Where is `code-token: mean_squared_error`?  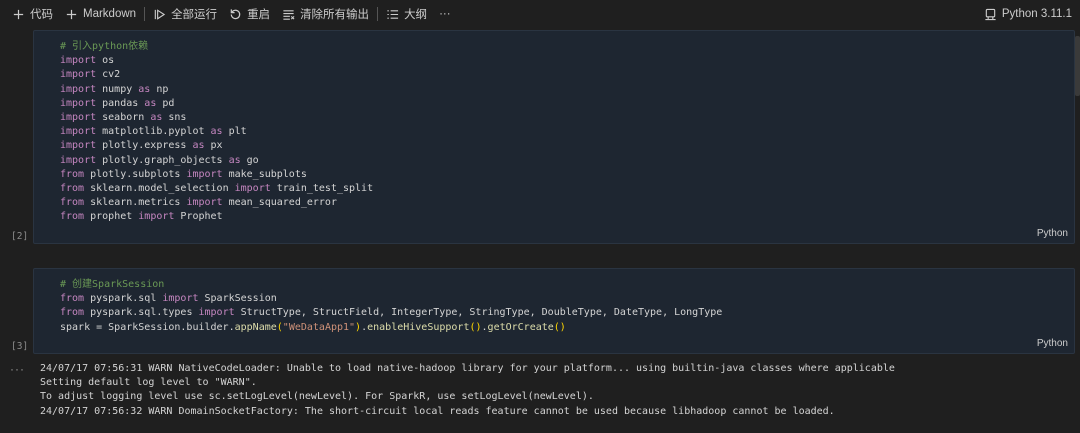 code-token: mean_squared_error is located at coordinates (279, 203).